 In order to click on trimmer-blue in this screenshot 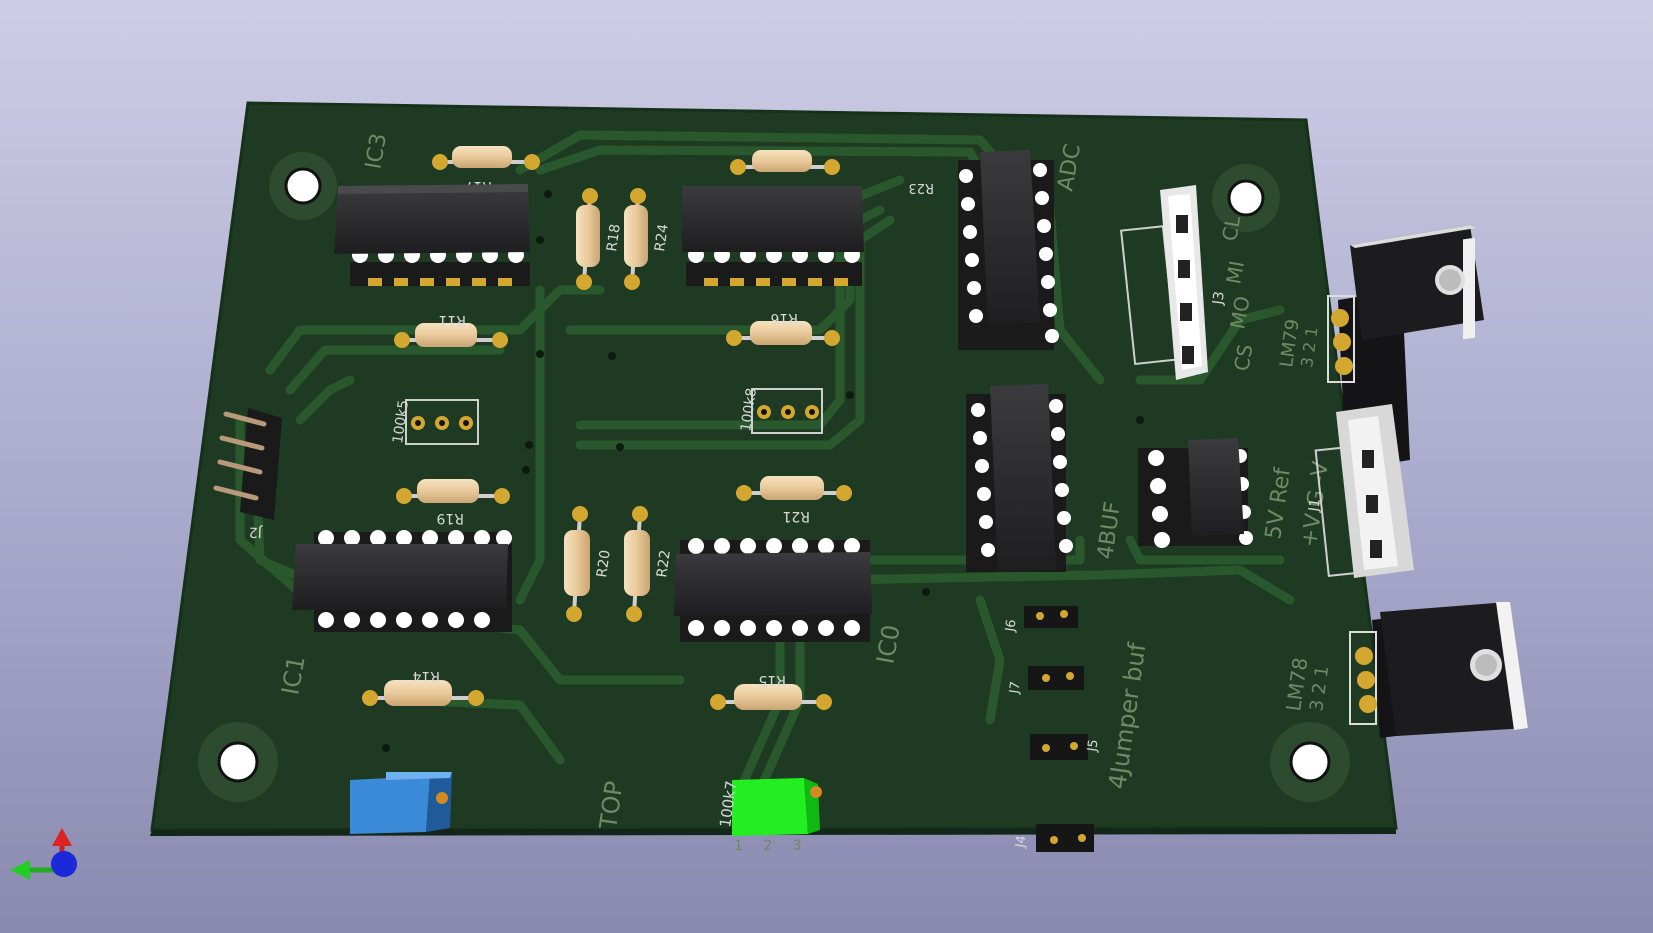, I will do `click(401, 803)`.